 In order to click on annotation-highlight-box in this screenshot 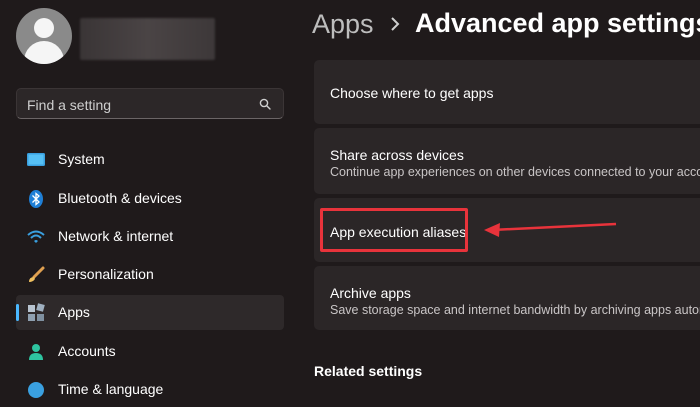, I will do `click(394, 230)`.